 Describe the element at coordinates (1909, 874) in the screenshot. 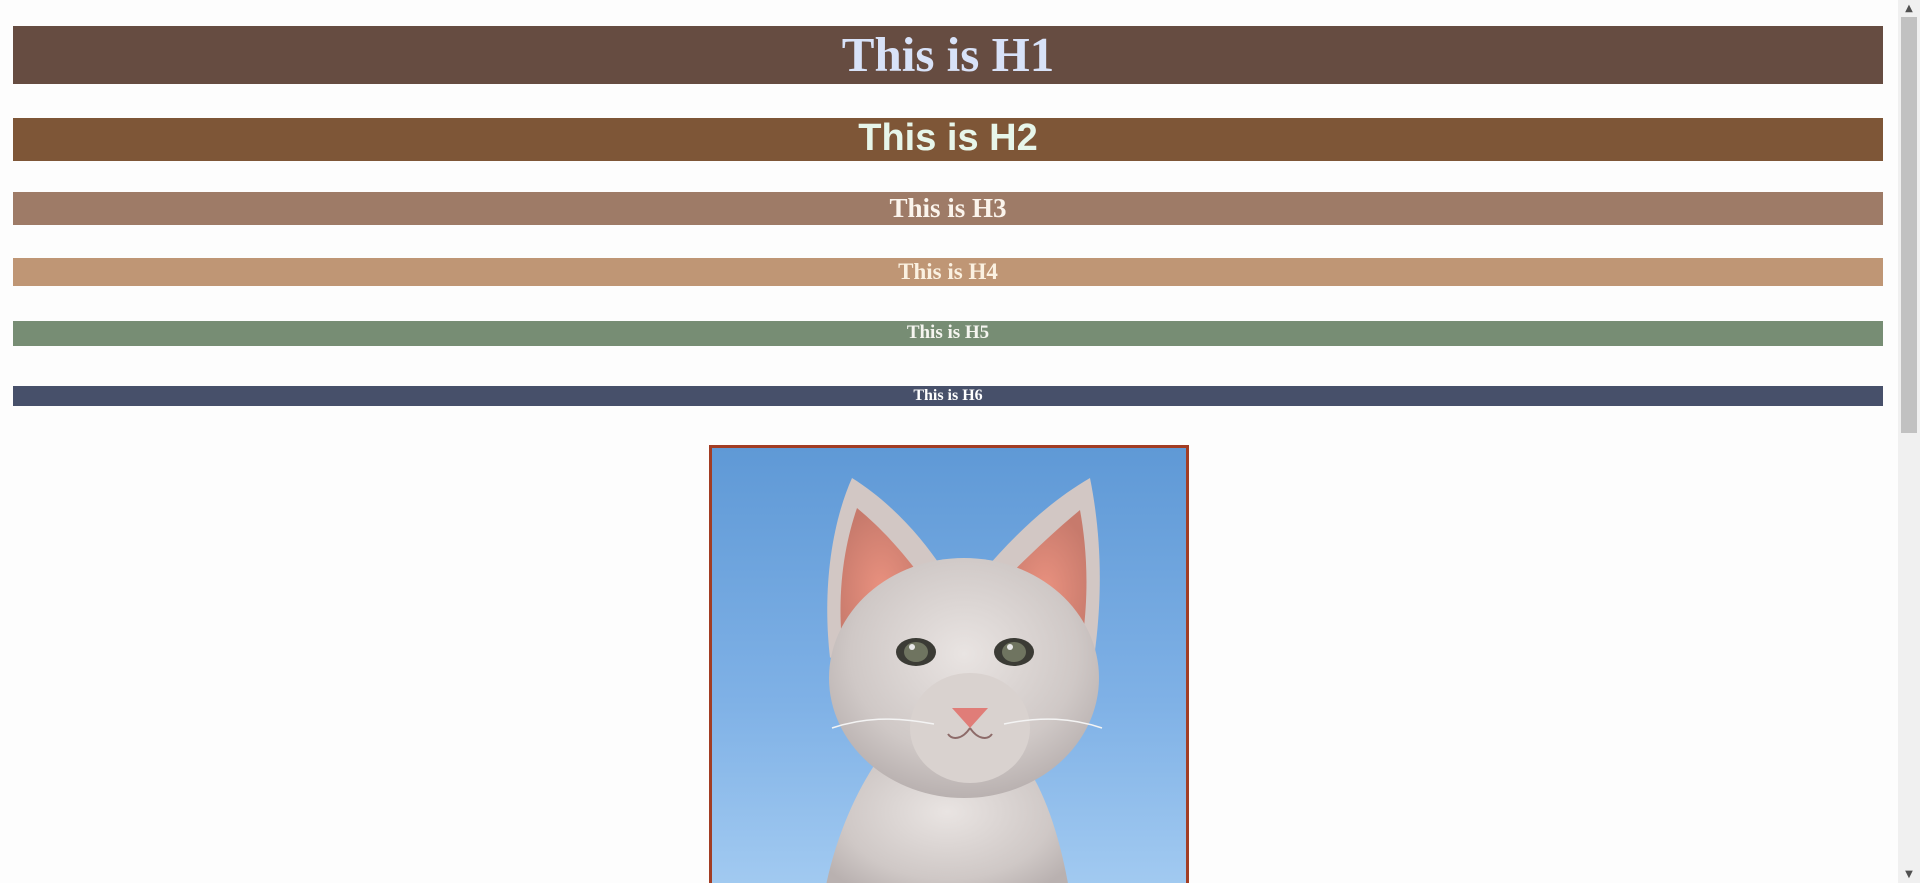

I see `chevron-down-icon: ▼` at that location.